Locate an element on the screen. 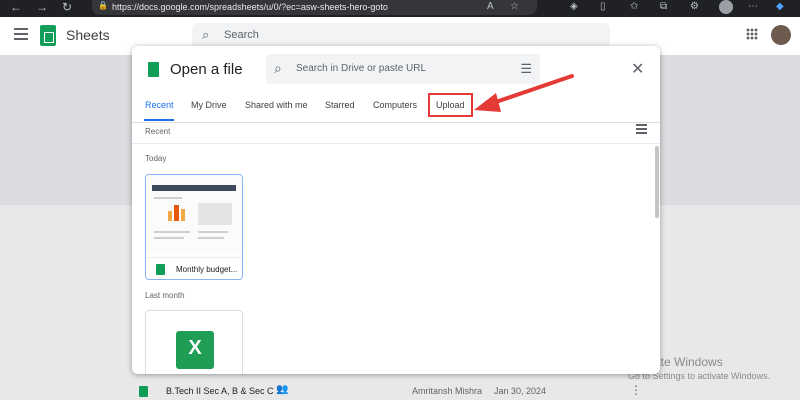 The width and height of the screenshot is (800, 400). extensions-icon: ⚙ is located at coordinates (694, 7).